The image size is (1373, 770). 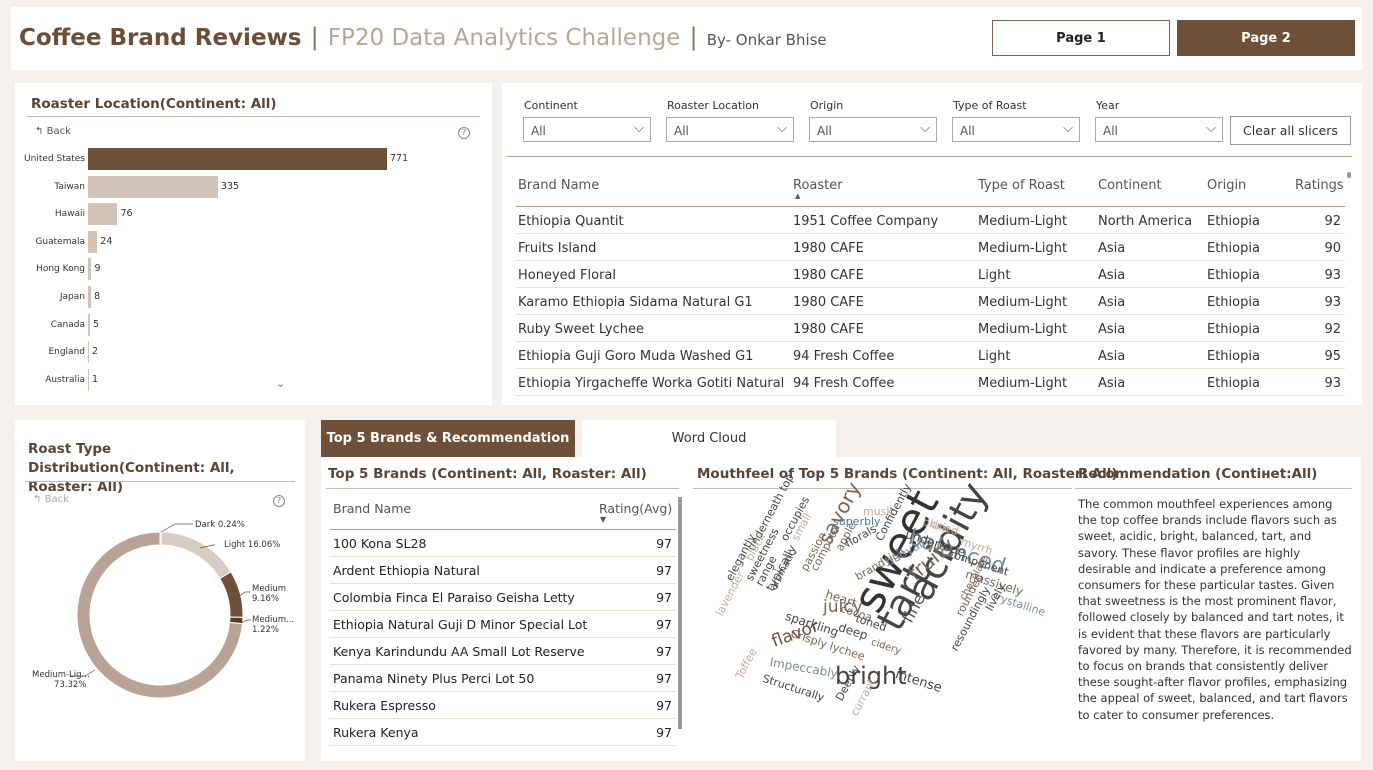 What do you see at coordinates (53, 131) in the screenshot?
I see `back-button: ↰ Back` at bounding box center [53, 131].